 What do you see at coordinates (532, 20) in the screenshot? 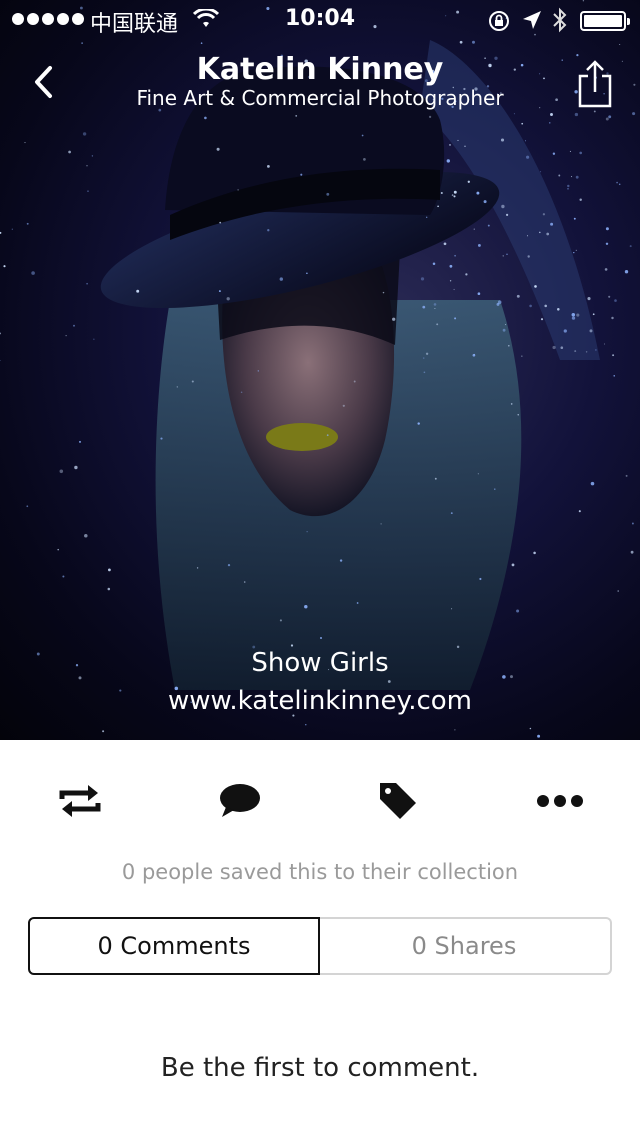
I see `location-icon` at bounding box center [532, 20].